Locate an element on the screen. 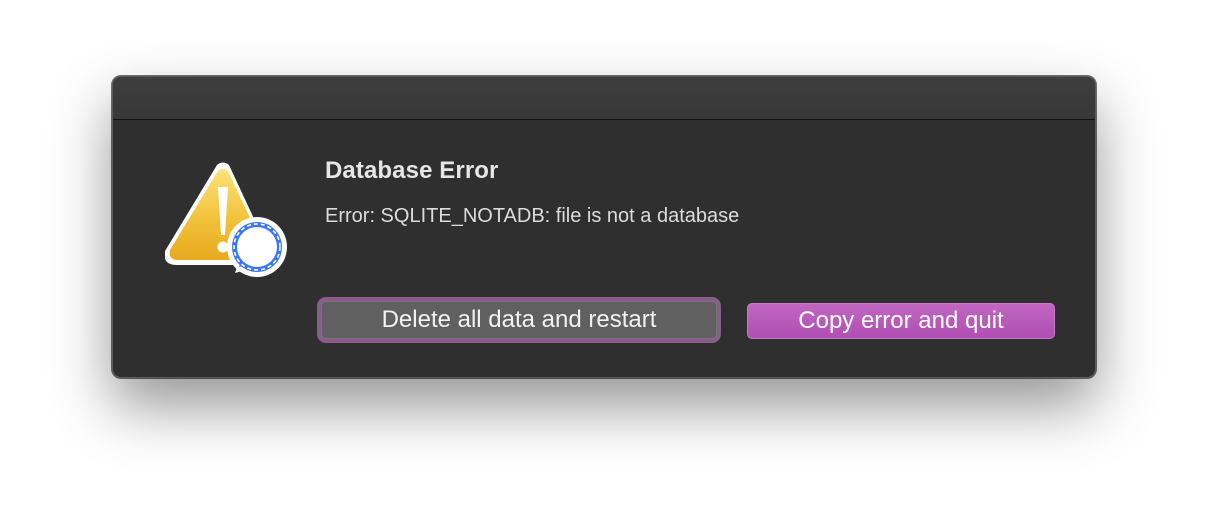 The image size is (1208, 526). signal-badge-icon is located at coordinates (257, 247).